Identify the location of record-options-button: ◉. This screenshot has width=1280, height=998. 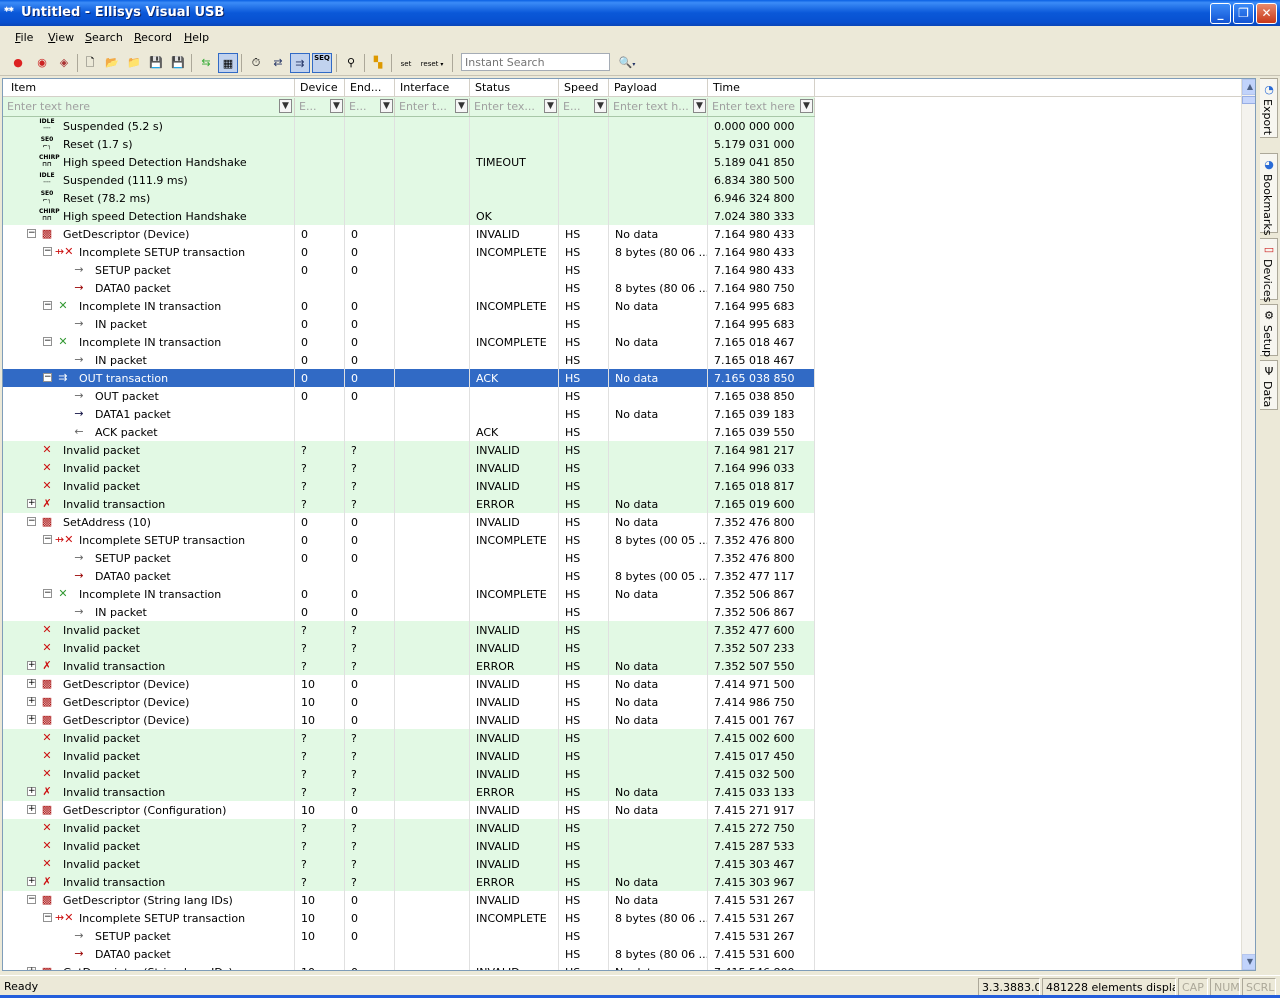
(42, 63).